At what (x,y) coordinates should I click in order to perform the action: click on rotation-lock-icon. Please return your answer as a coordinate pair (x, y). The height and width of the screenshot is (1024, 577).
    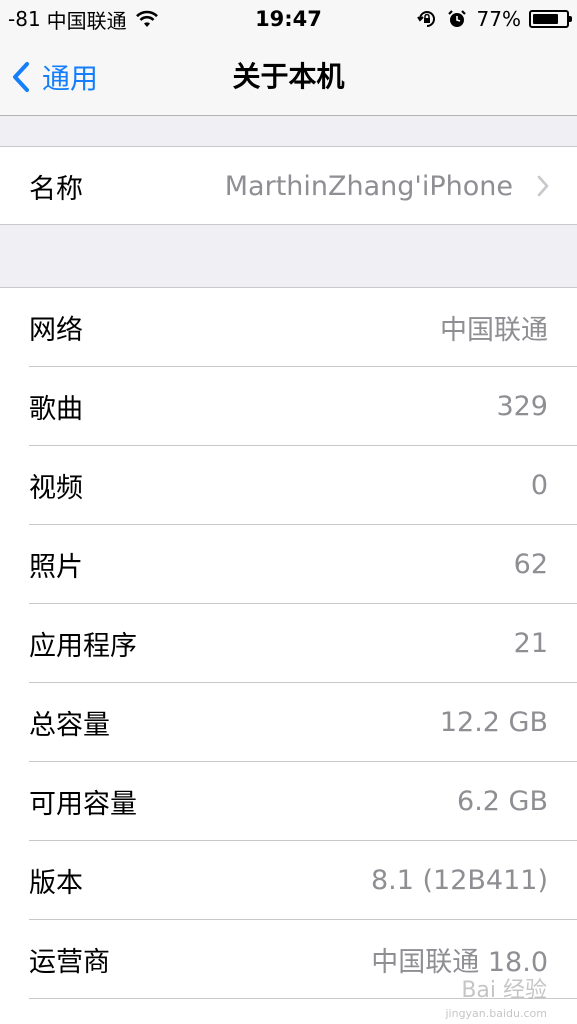
    Looking at the image, I should click on (426, 19).